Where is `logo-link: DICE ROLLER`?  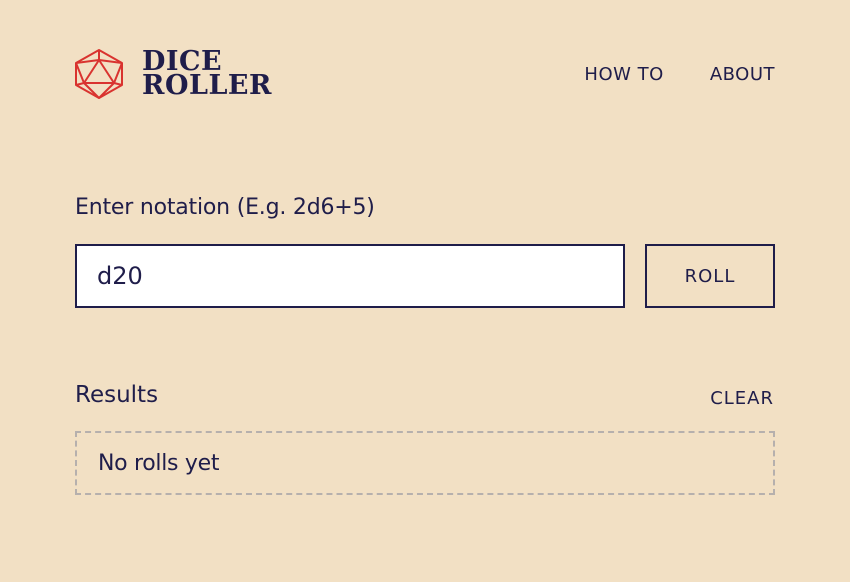 logo-link: DICE ROLLER is located at coordinates (171, 74).